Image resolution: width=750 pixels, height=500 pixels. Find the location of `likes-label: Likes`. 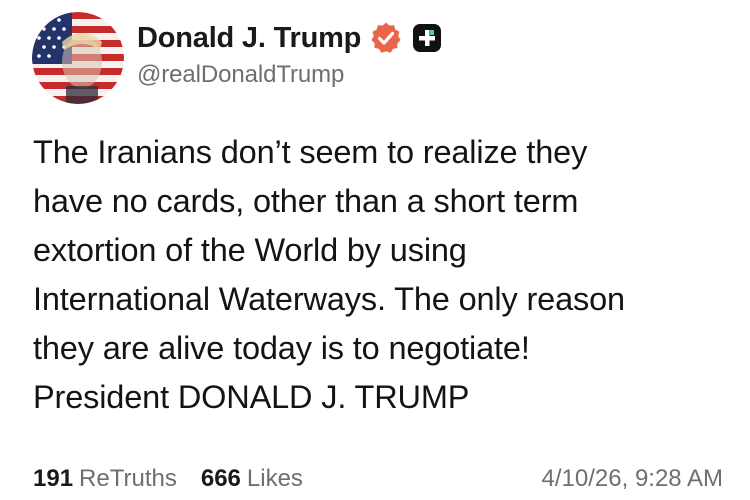

likes-label: Likes is located at coordinates (274, 478).